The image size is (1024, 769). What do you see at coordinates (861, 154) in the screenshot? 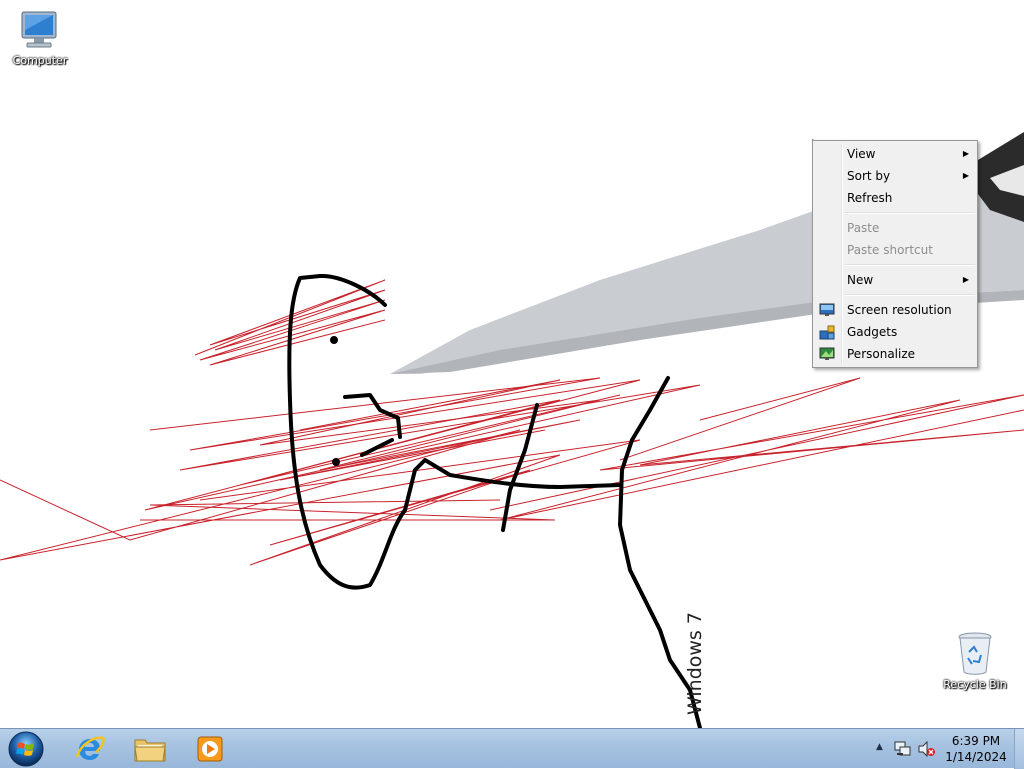
I see `menu-item-label: View` at bounding box center [861, 154].